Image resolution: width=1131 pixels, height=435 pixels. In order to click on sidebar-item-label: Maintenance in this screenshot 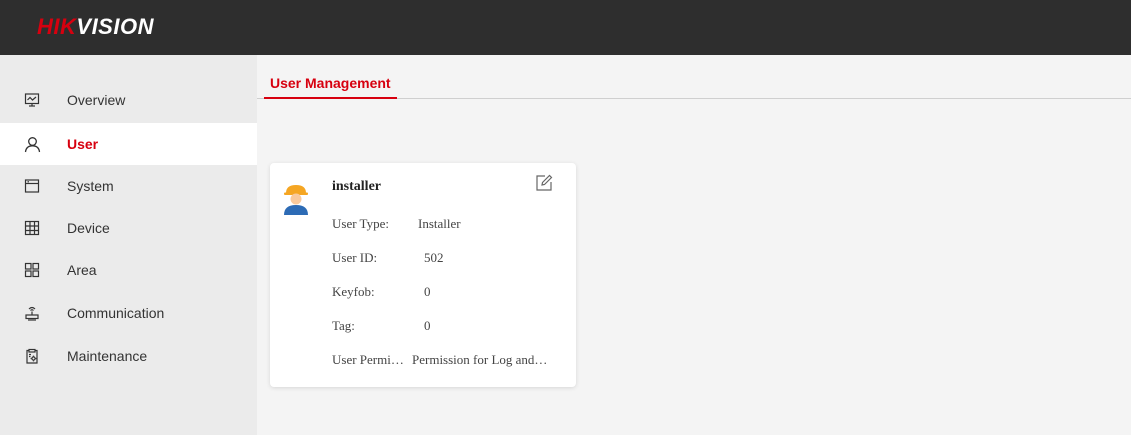, I will do `click(107, 356)`.